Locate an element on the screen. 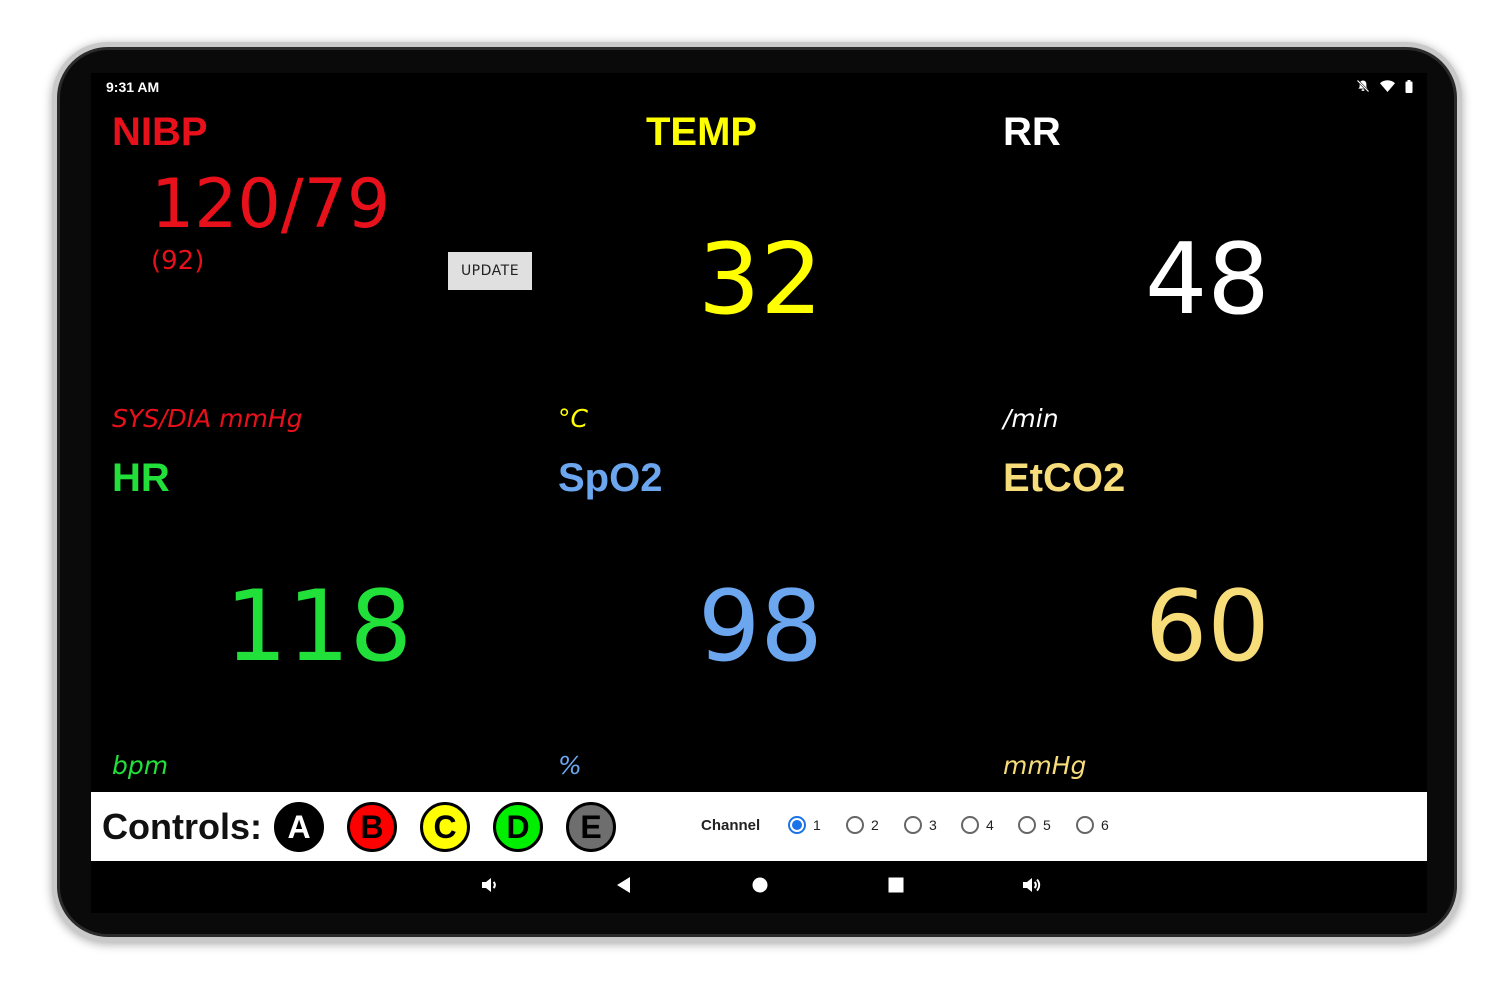 The image size is (1505, 994). volume-up-icon is located at coordinates (1032, 885).